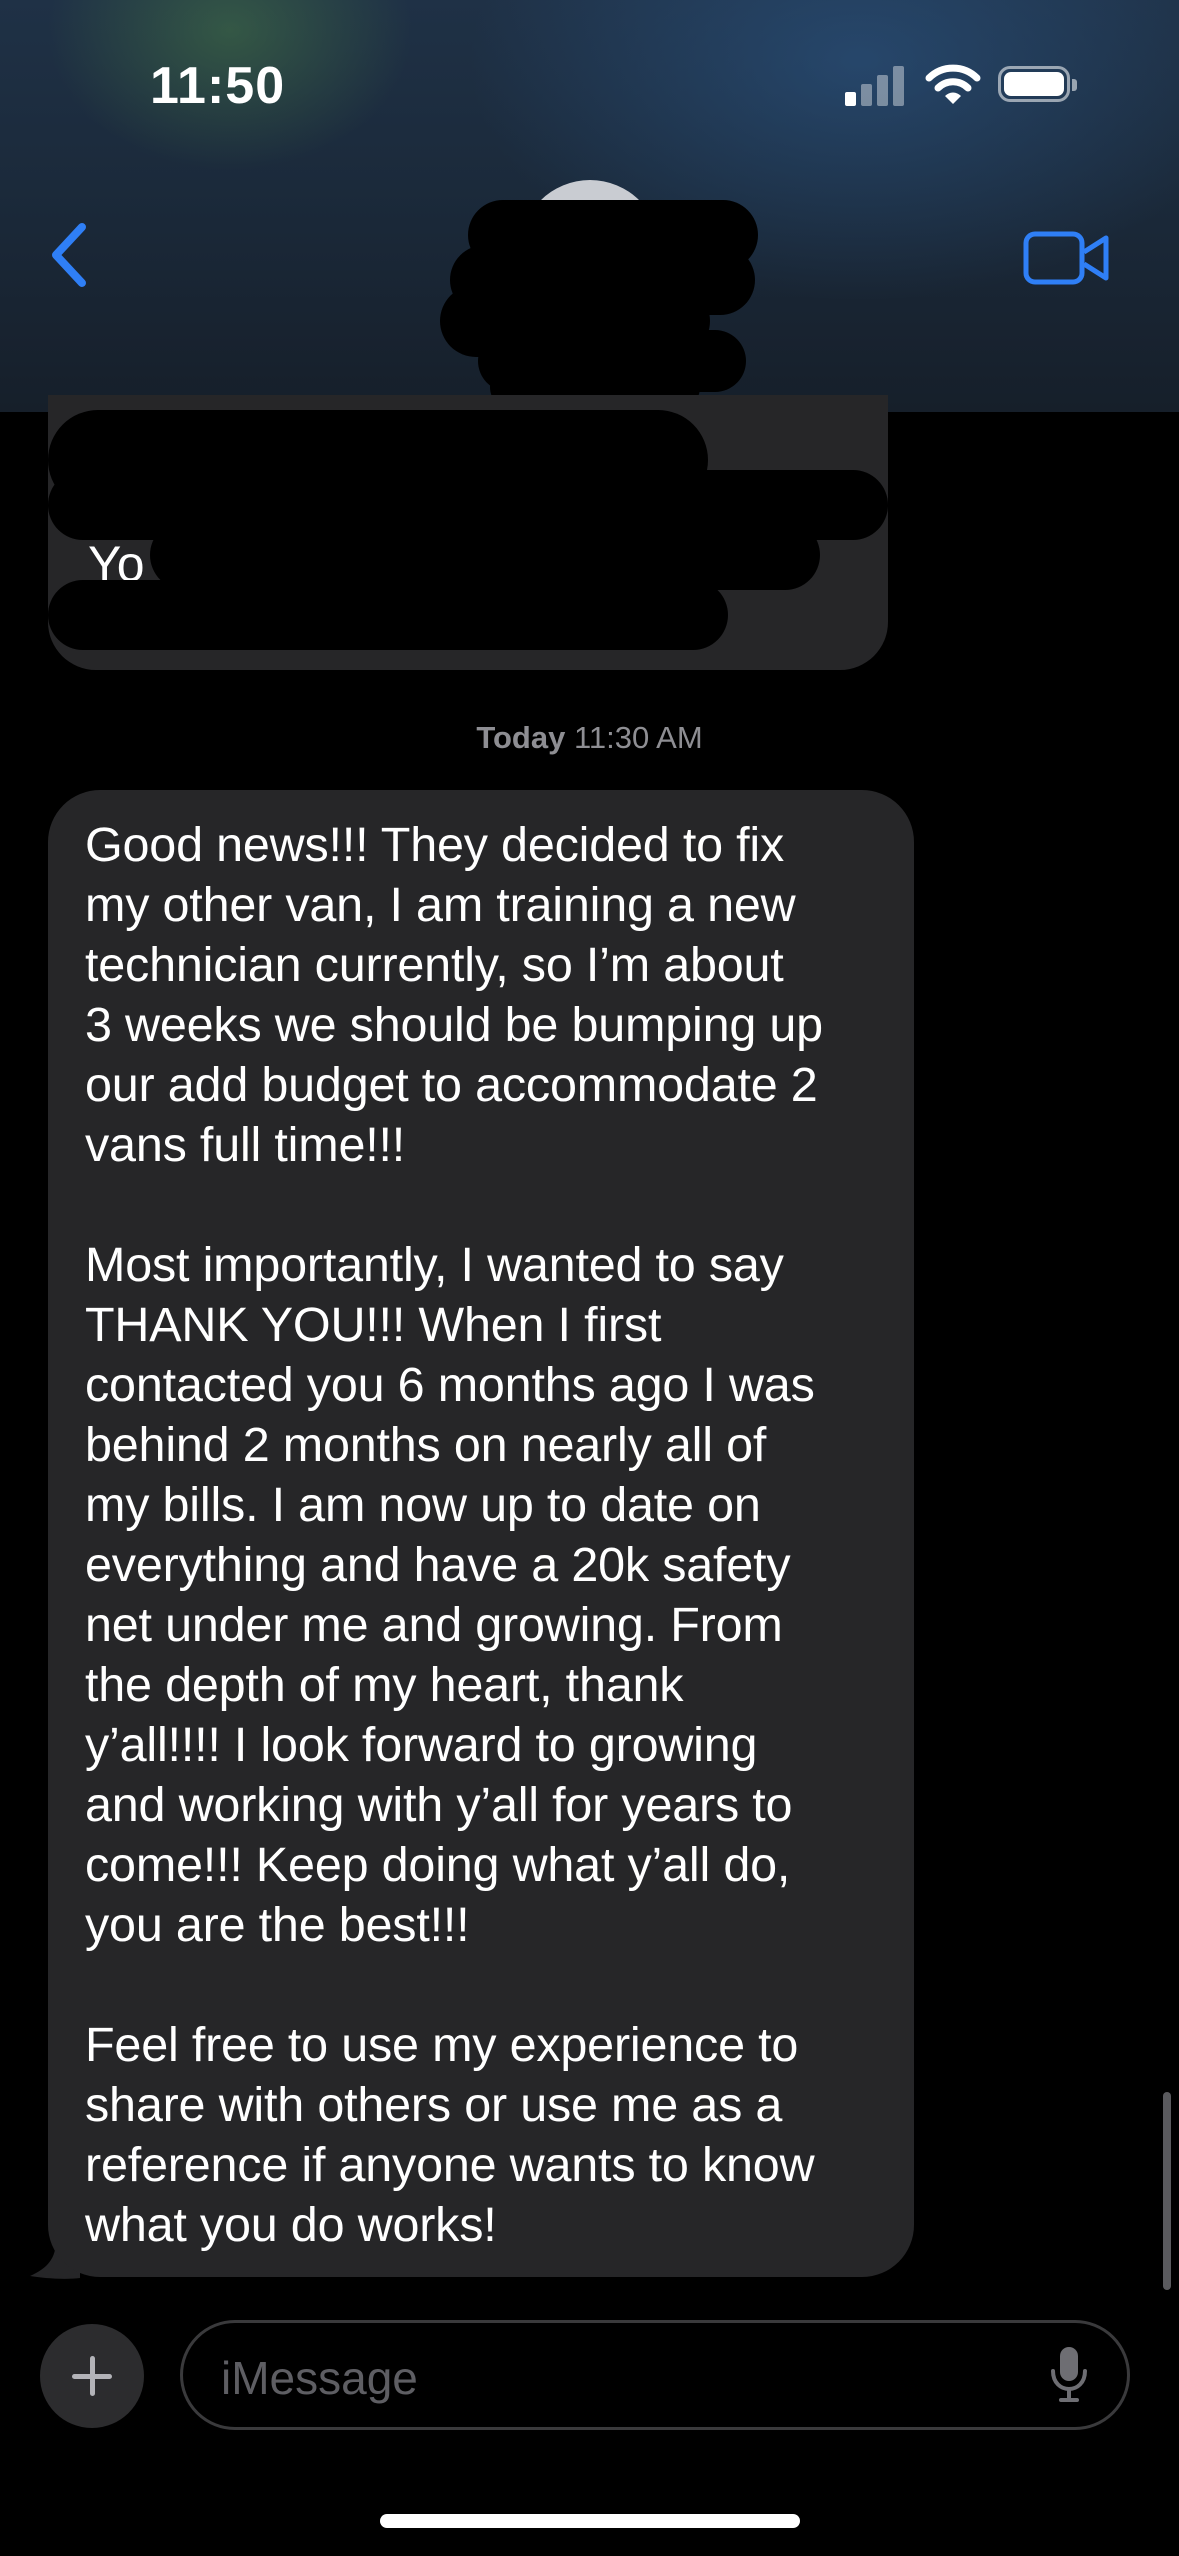 Image resolution: width=1179 pixels, height=2556 pixels. Describe the element at coordinates (638, 737) in the screenshot. I see `timestamp-time: 11:30 AM` at that location.